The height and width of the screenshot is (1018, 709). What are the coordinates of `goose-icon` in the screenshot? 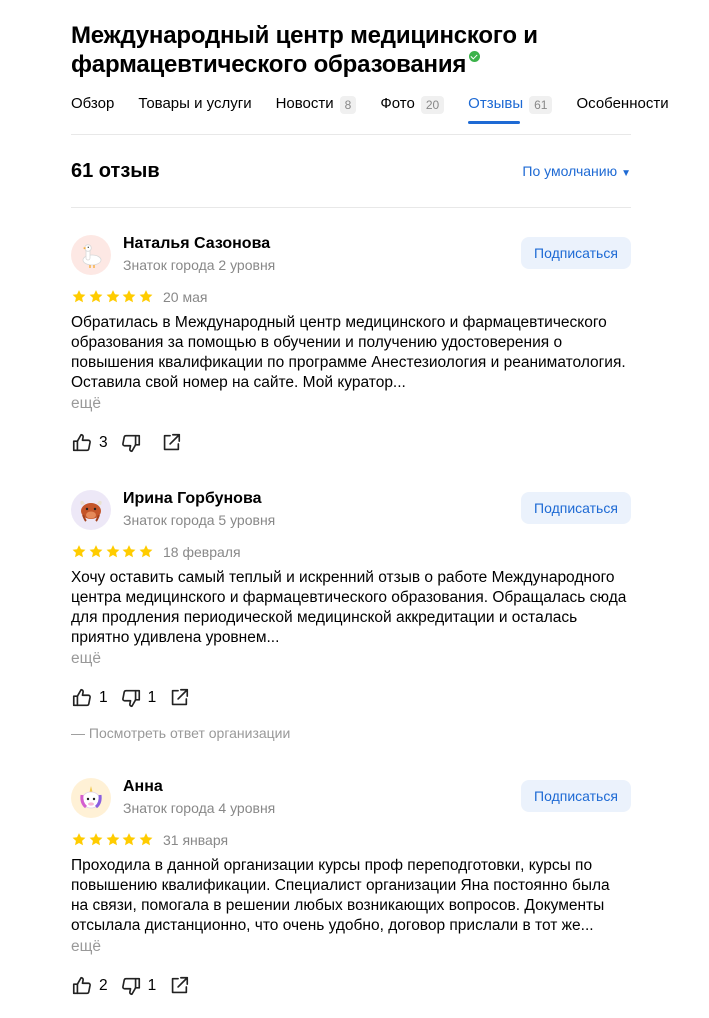 It's located at (92, 256).